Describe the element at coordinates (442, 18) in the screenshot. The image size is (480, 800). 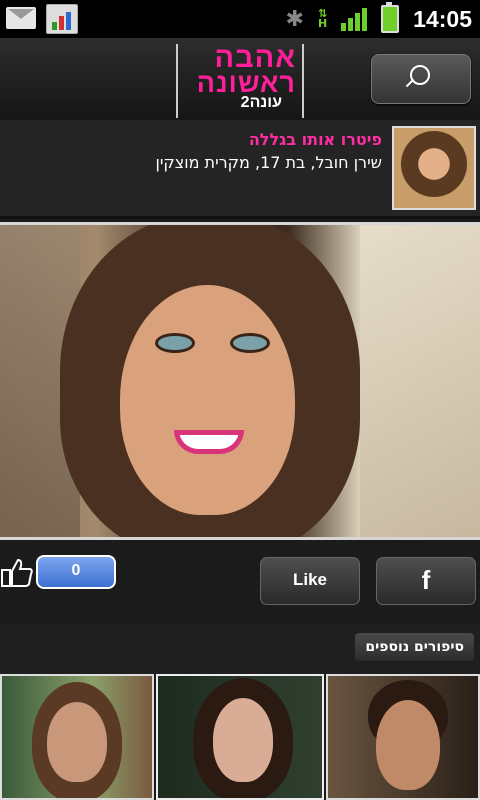
I see `clock: 14:05` at that location.